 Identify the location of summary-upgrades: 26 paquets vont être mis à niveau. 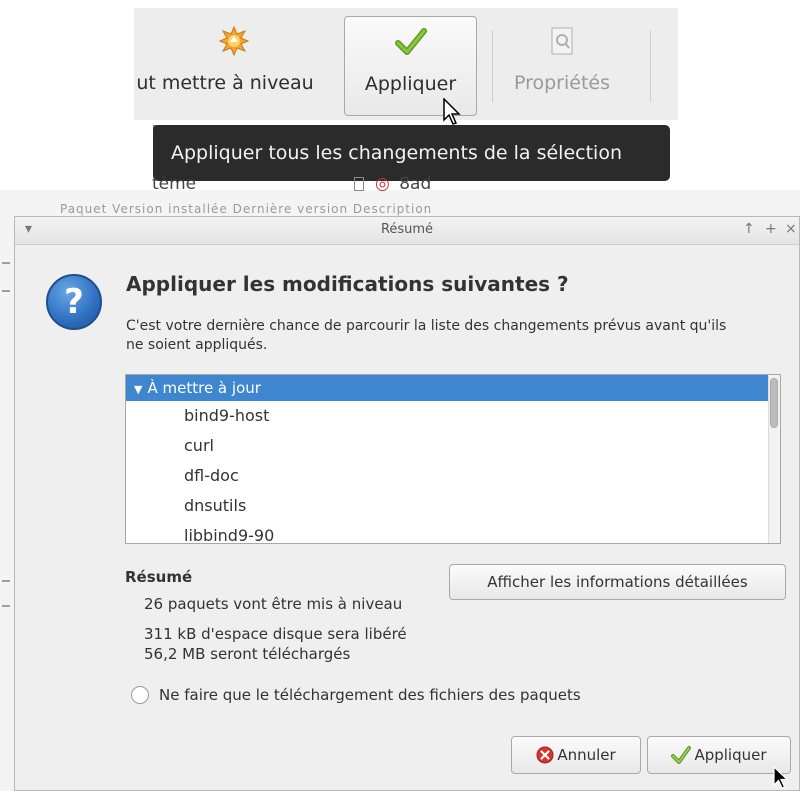
(273, 604).